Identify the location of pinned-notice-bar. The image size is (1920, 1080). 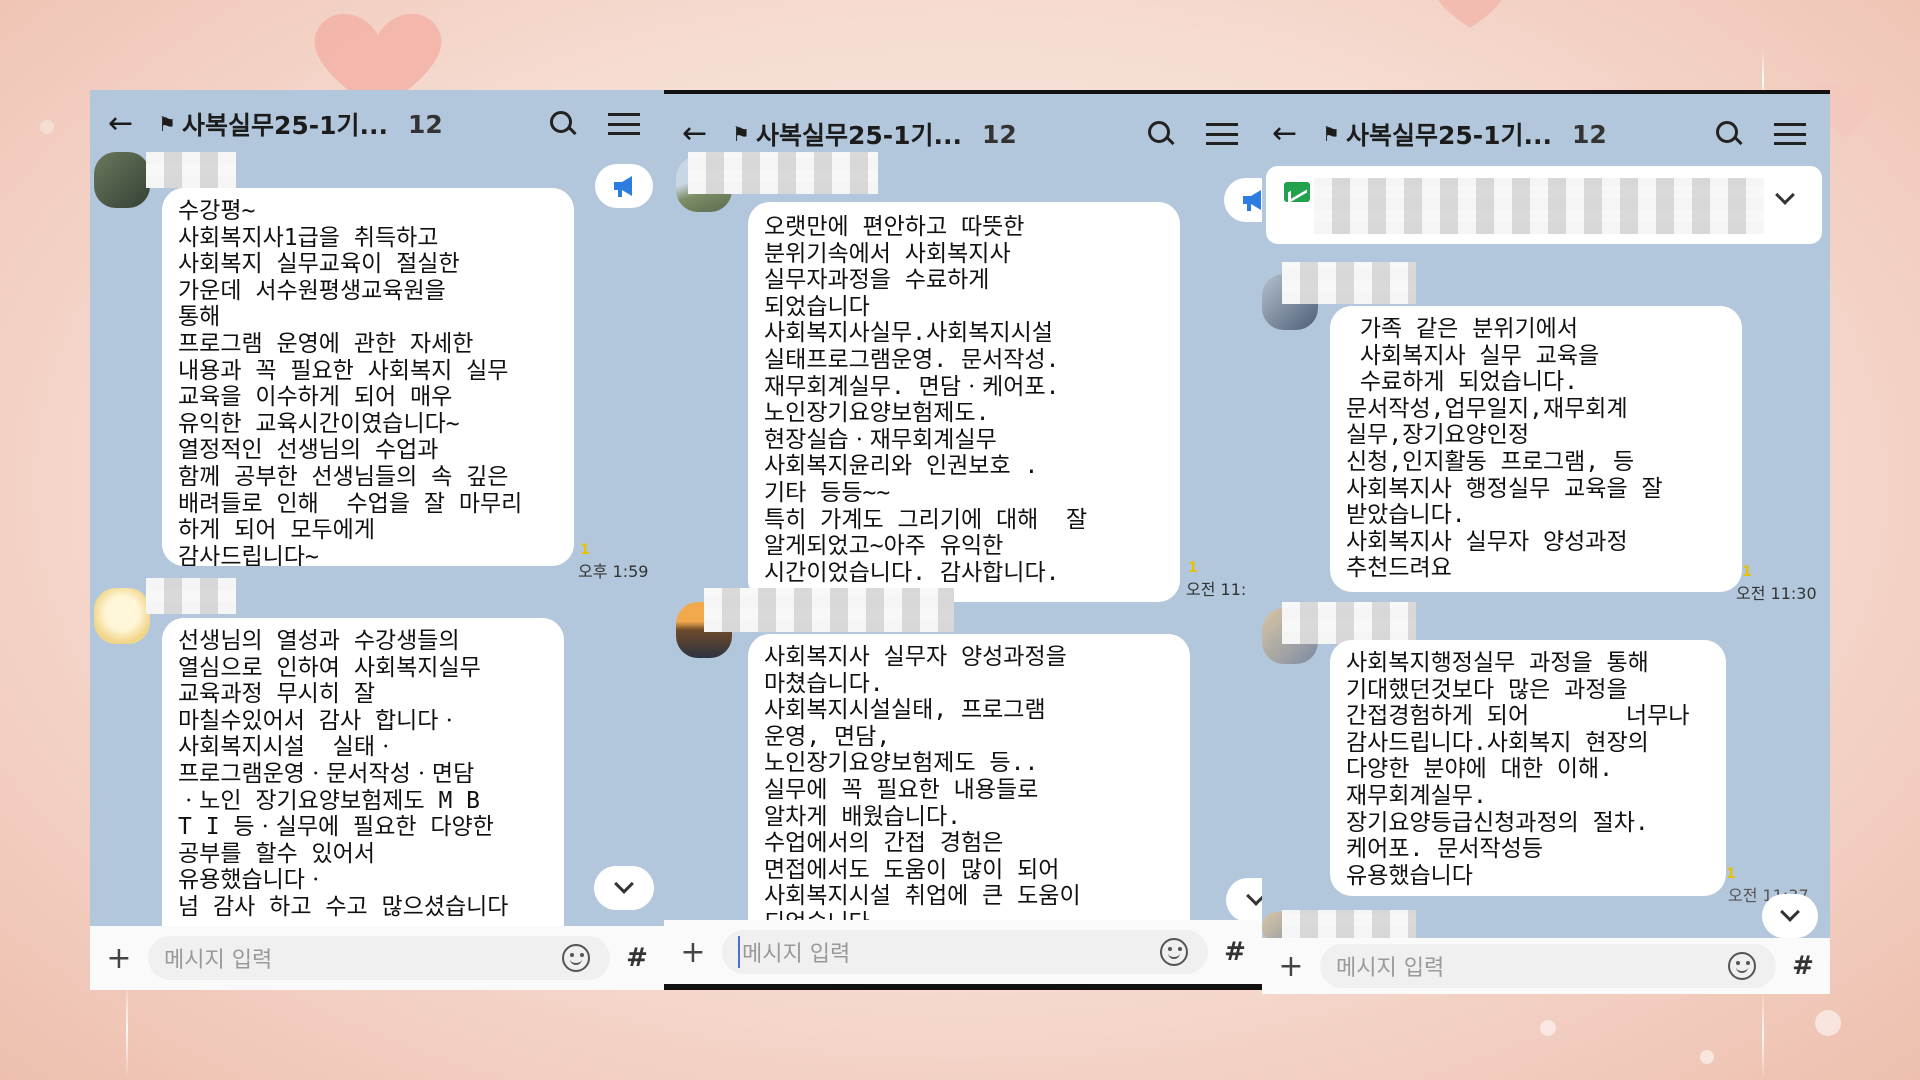
(1544, 205).